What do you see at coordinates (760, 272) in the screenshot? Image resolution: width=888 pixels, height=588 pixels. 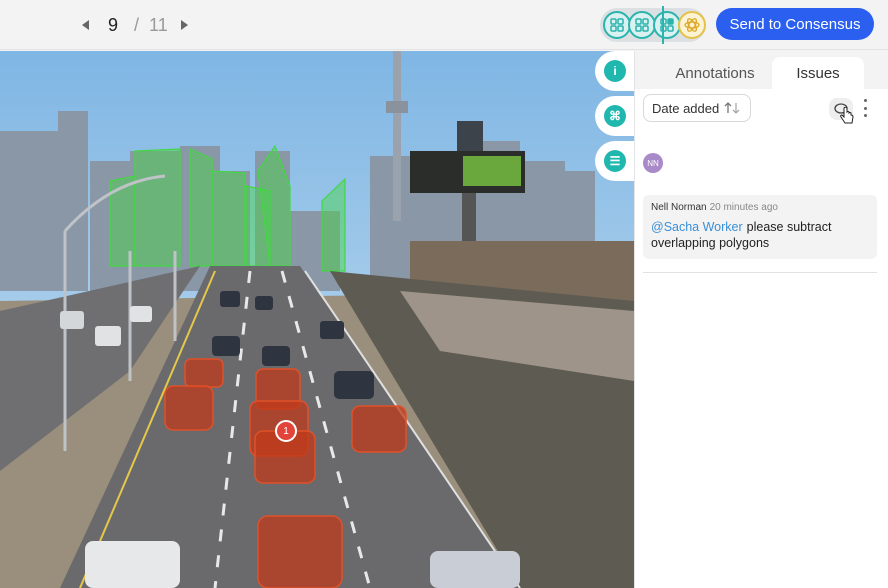 I see `divider` at bounding box center [760, 272].